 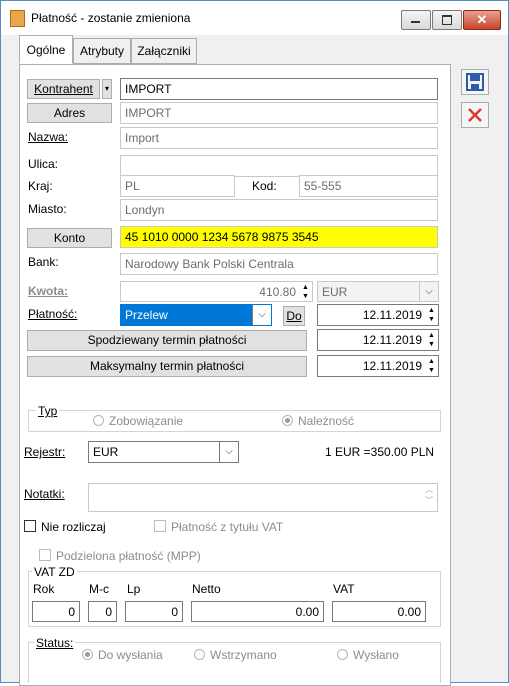 I want to click on kontrahent-dropdown-button: ▾, so click(x=107, y=89).